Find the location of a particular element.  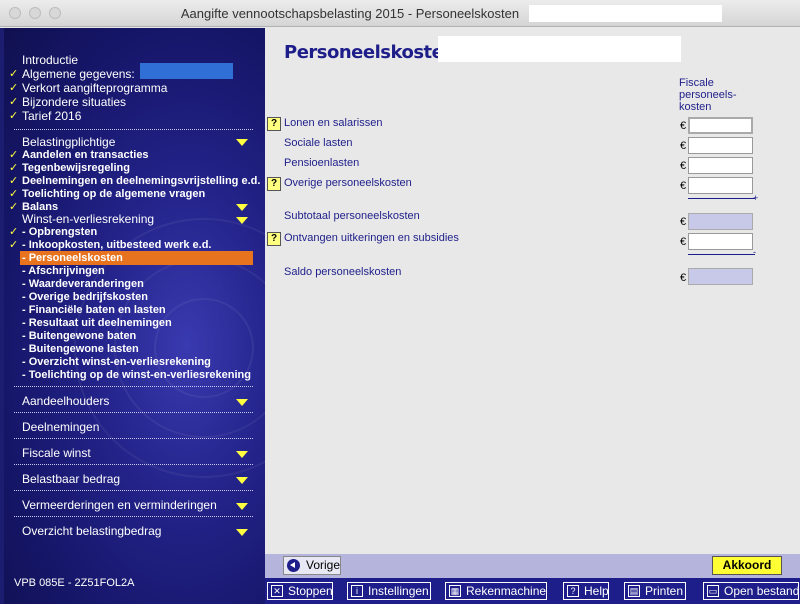

saldo-output is located at coordinates (720, 276).